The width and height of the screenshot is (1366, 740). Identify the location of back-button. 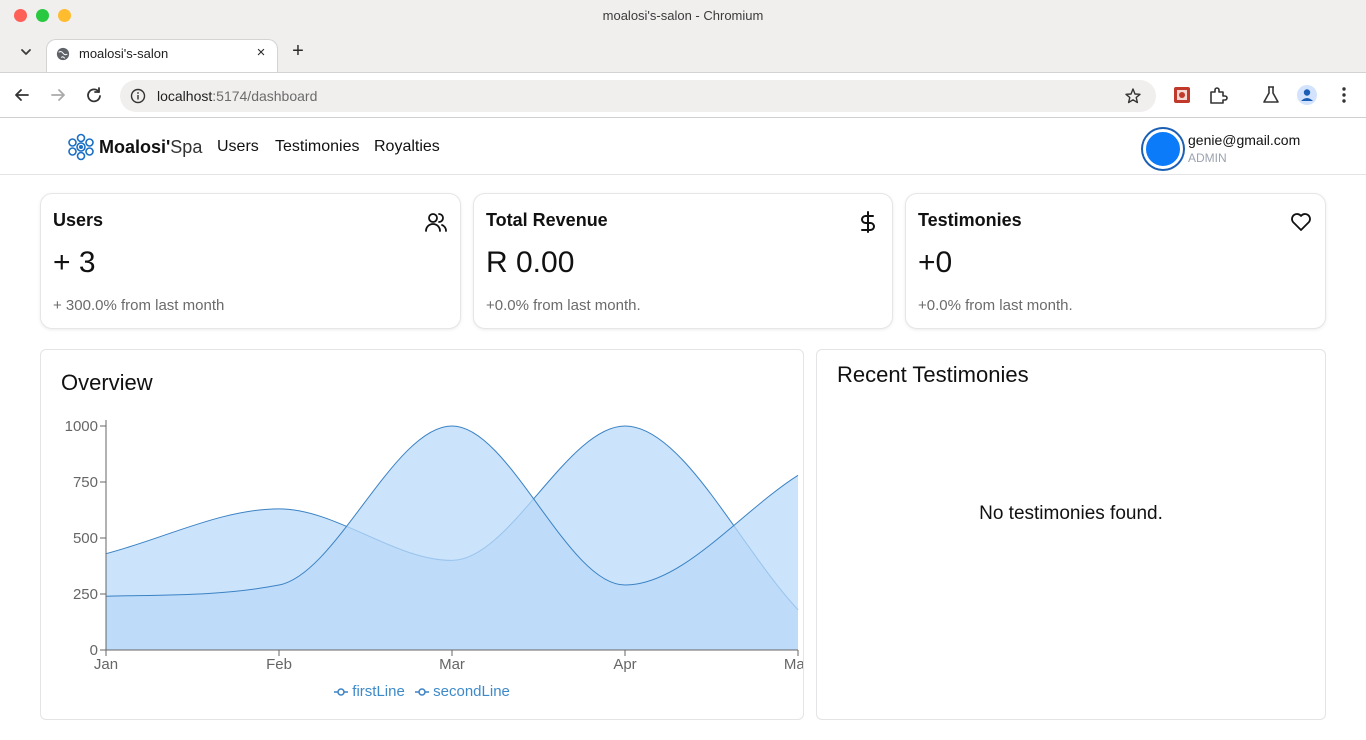
(22, 95).